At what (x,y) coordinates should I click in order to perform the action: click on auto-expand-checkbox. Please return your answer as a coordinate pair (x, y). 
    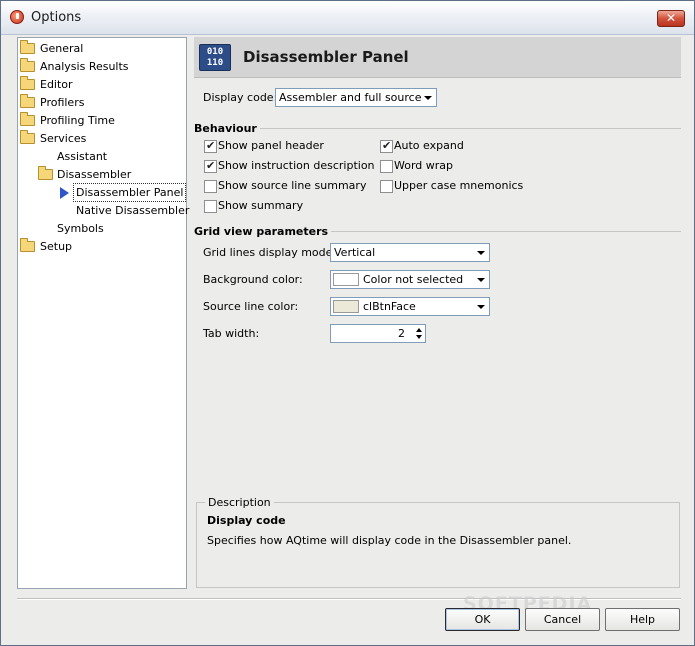
    Looking at the image, I should click on (386, 146).